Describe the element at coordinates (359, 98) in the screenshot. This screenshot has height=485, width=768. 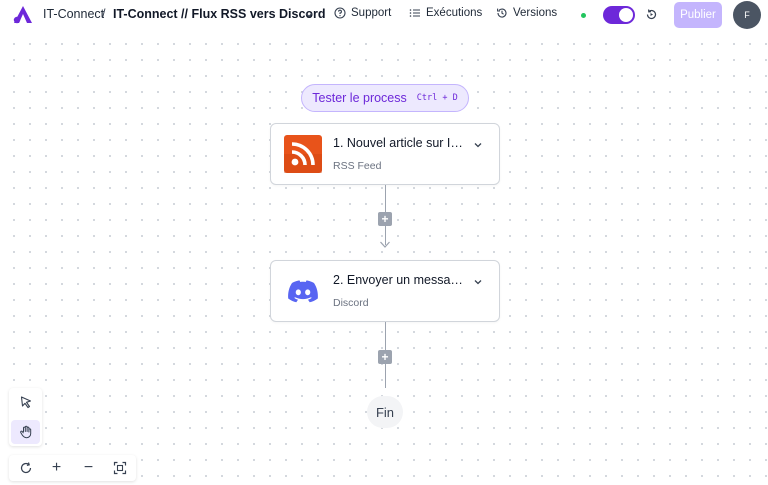
I see `test-flow-label: Tester le process` at that location.